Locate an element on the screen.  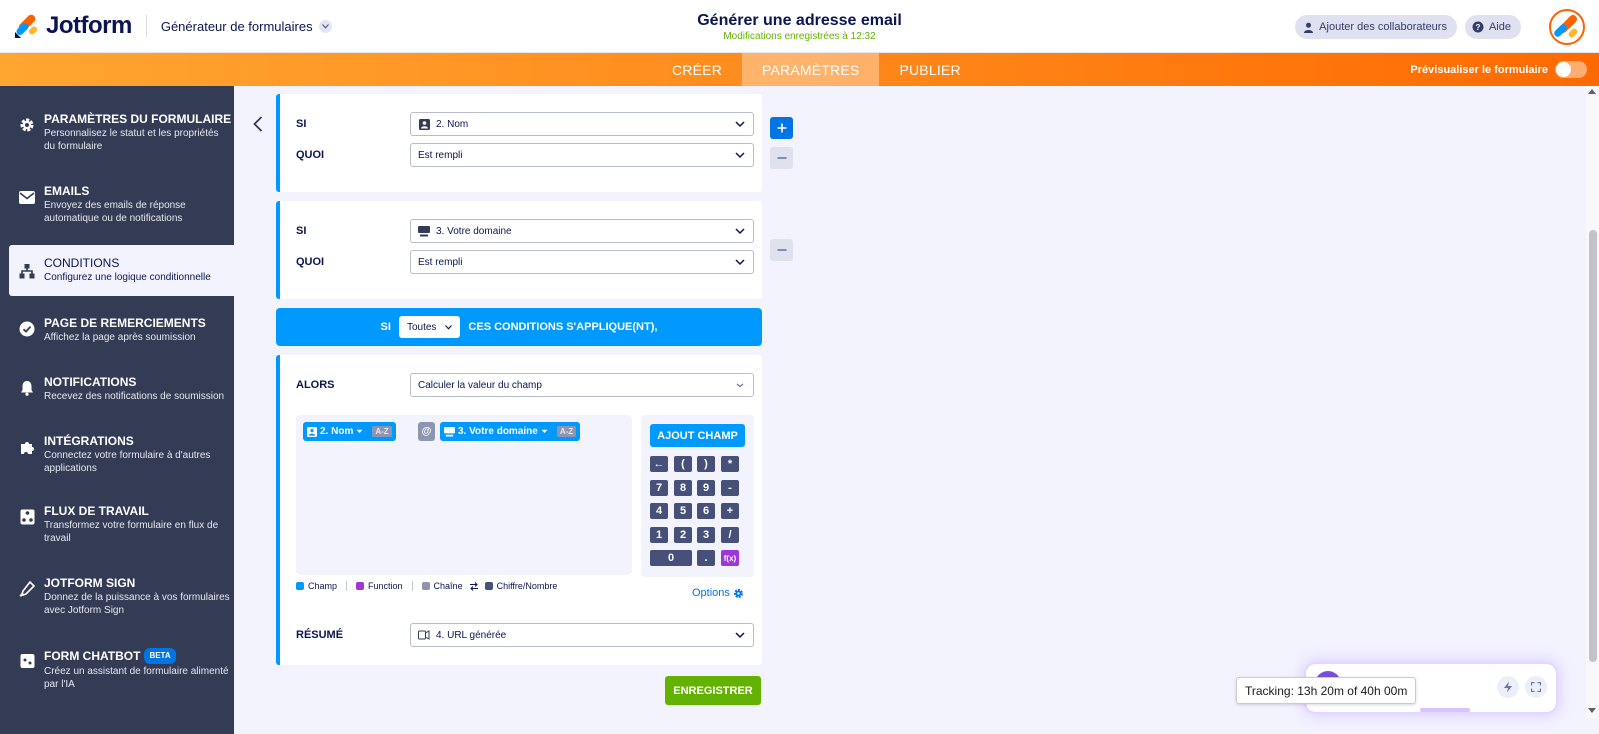
back-arrow-icon is located at coordinates (258, 124).